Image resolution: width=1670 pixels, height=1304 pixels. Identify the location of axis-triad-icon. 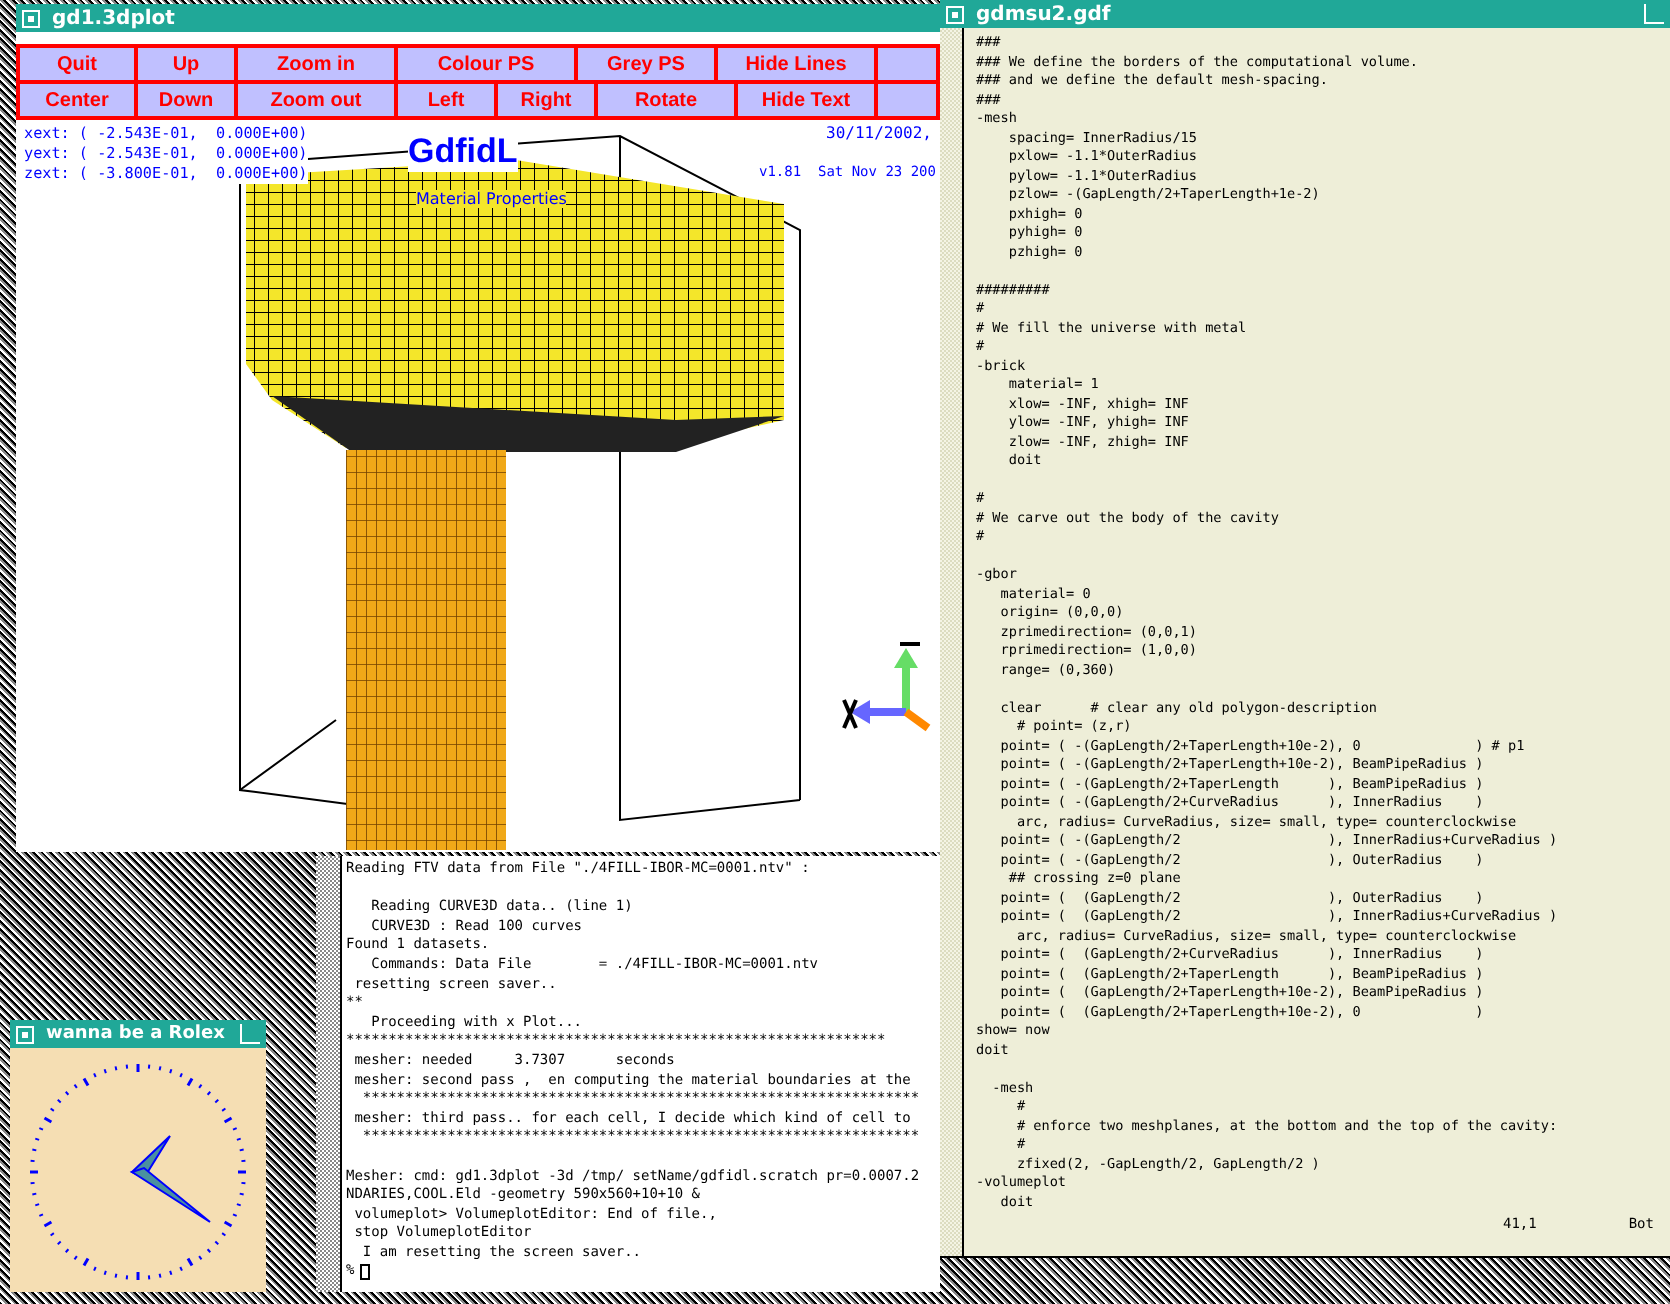
(886, 687).